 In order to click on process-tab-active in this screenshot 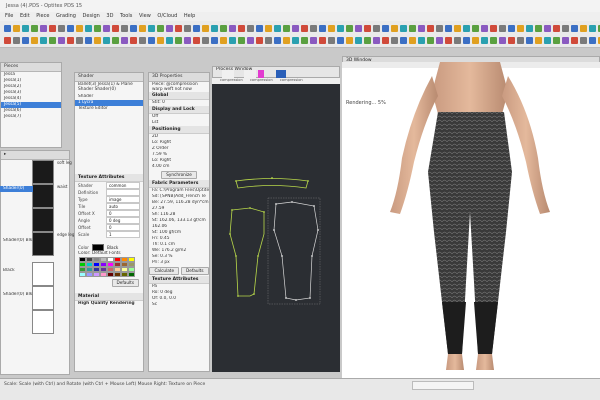, I will do `click(281, 74)`.